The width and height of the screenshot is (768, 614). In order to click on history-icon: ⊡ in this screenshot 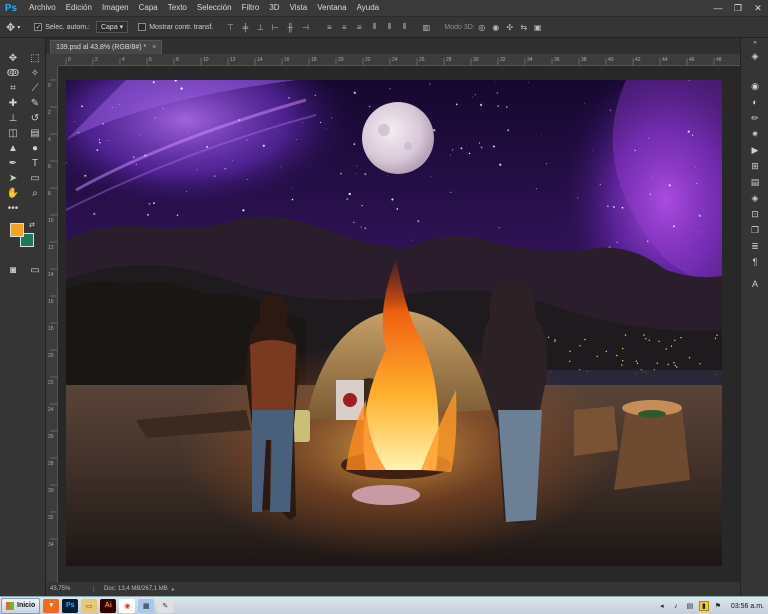, I will do `click(754, 214)`.